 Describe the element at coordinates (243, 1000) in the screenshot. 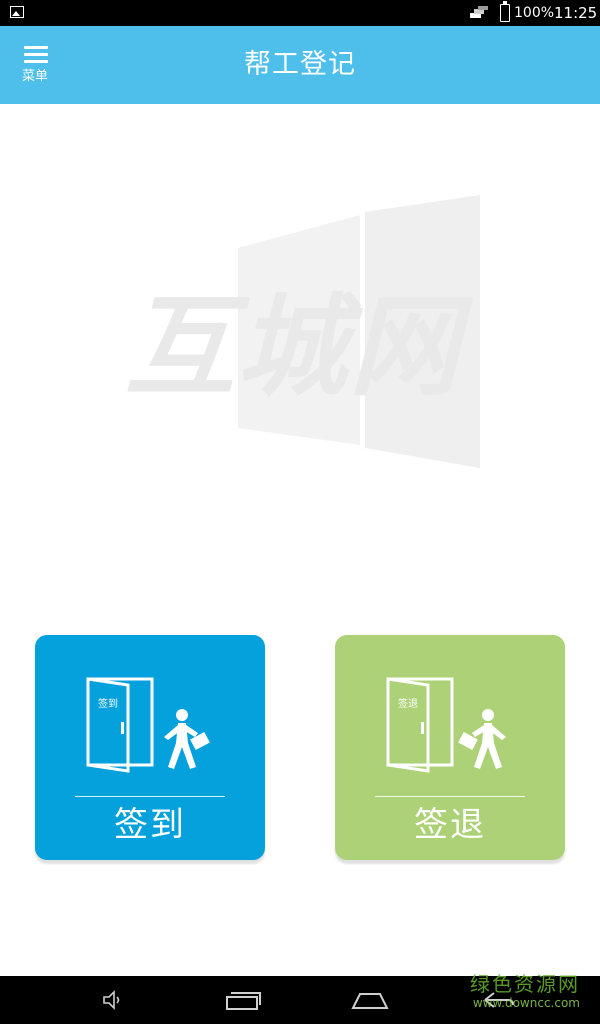

I see `recent-apps-icon` at that location.